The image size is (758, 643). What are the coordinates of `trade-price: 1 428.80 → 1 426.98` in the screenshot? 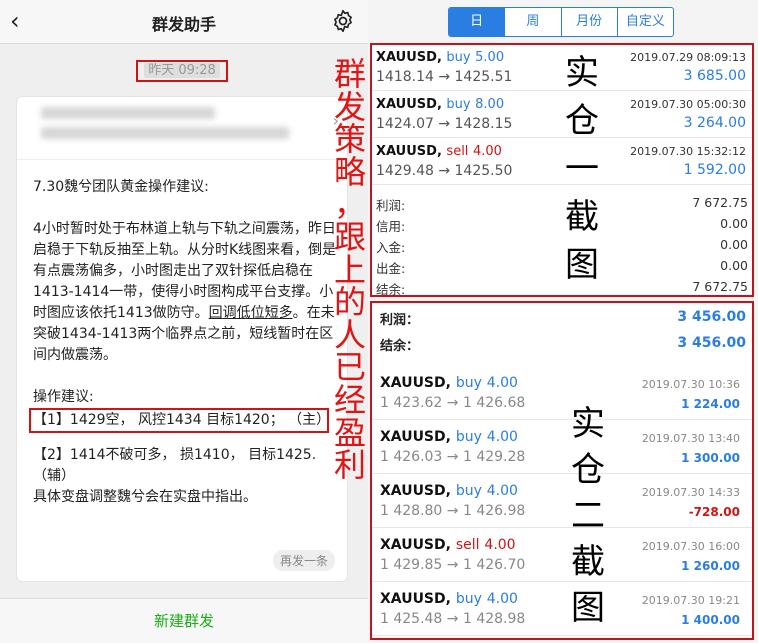 It's located at (453, 511).